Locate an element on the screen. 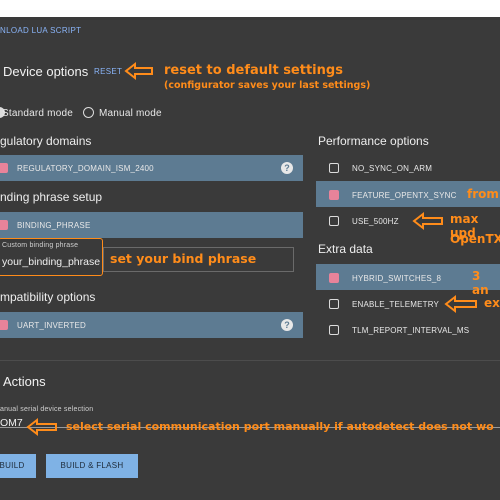 Image resolution: width=500 pixels, height=500 pixels. regulatory-checkbox is located at coordinates (4, 168).